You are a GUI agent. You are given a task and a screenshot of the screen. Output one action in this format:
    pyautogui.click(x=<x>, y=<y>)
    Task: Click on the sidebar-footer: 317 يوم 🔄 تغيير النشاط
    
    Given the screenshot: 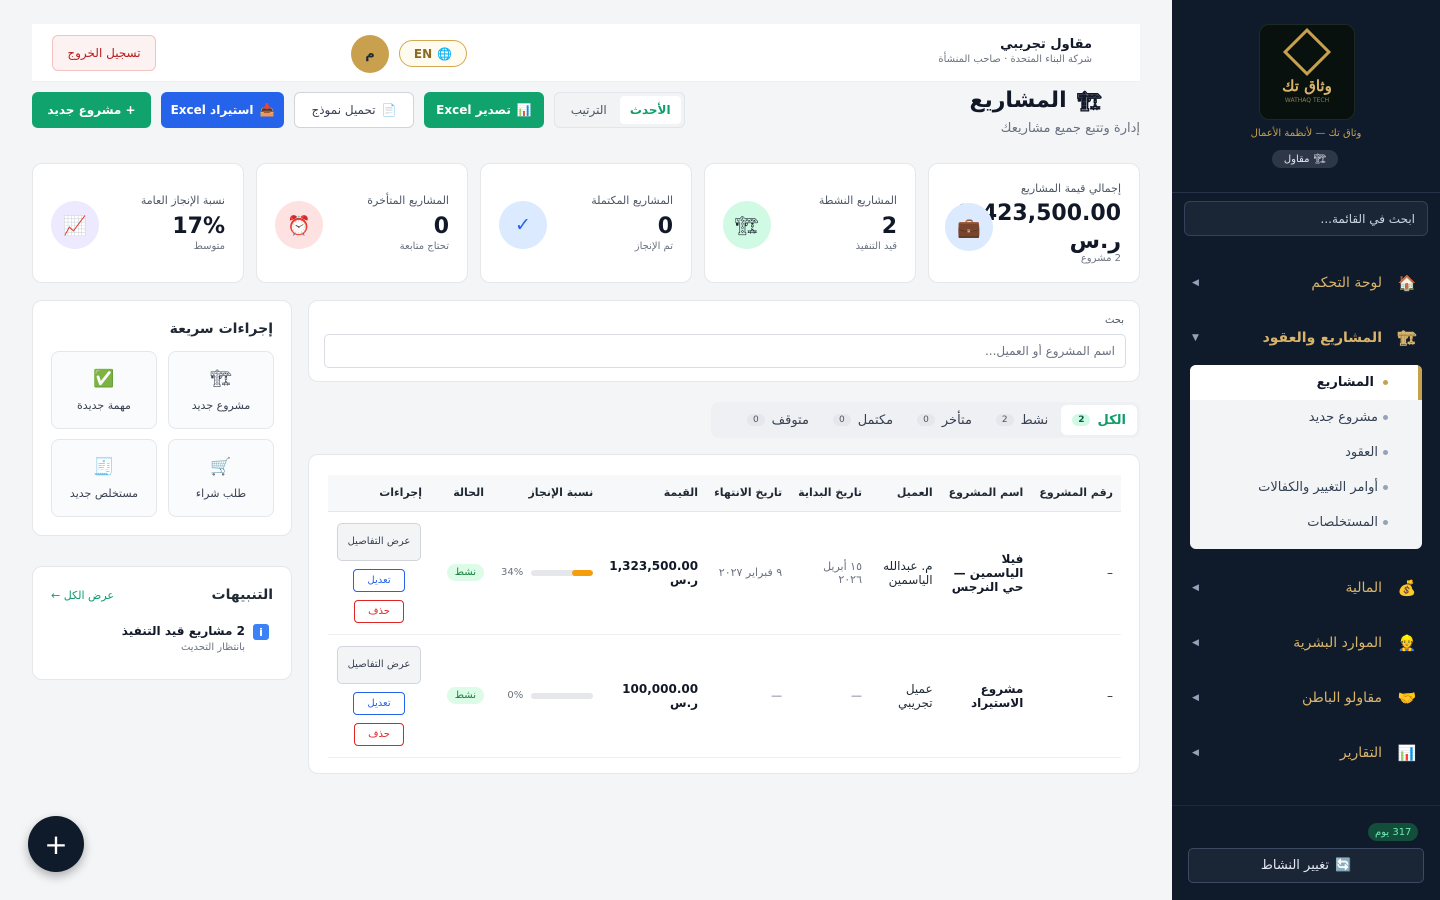 What is the action you would take?
    pyautogui.click(x=1306, y=852)
    